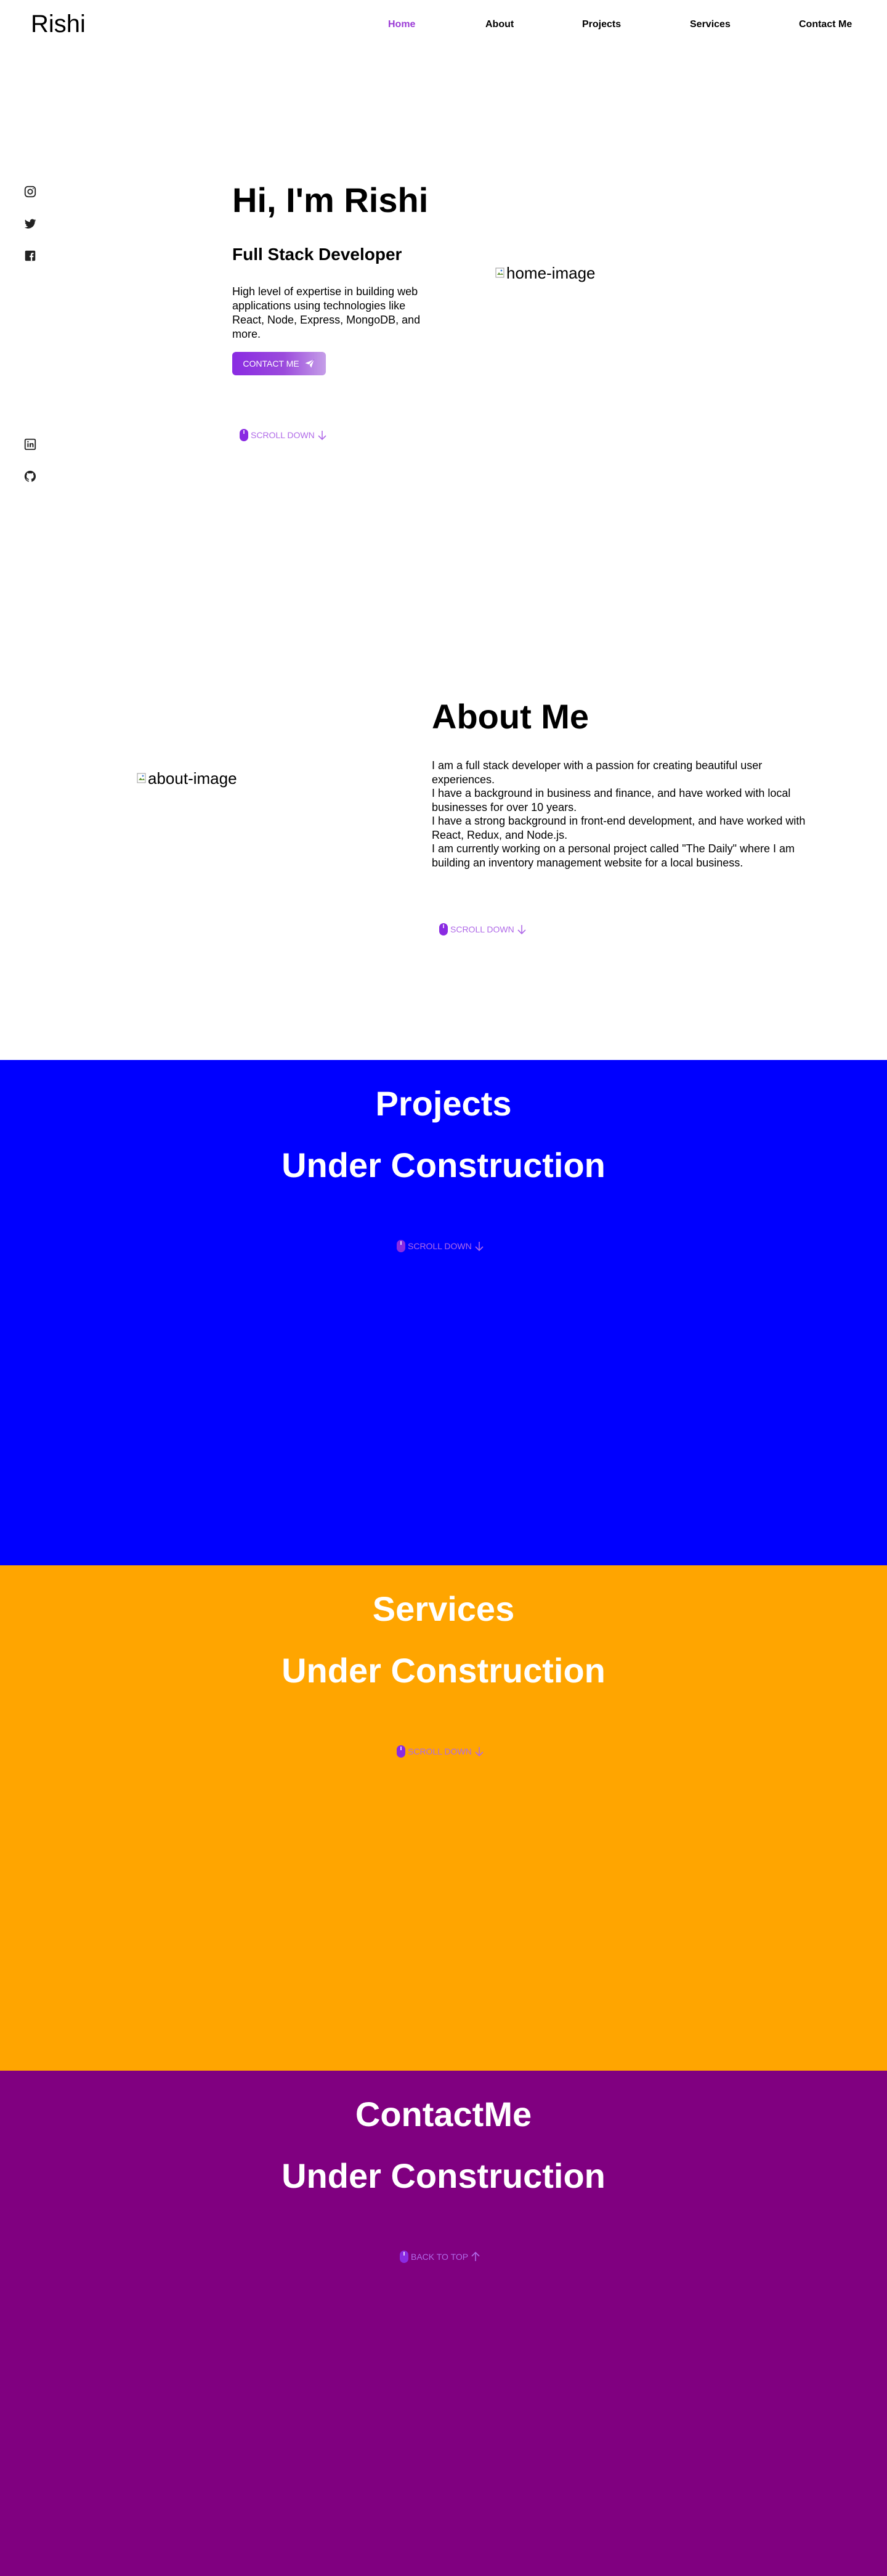 This screenshot has height=2576, width=887. Describe the element at coordinates (602, 24) in the screenshot. I see `nav-projects-link: Projects` at that location.